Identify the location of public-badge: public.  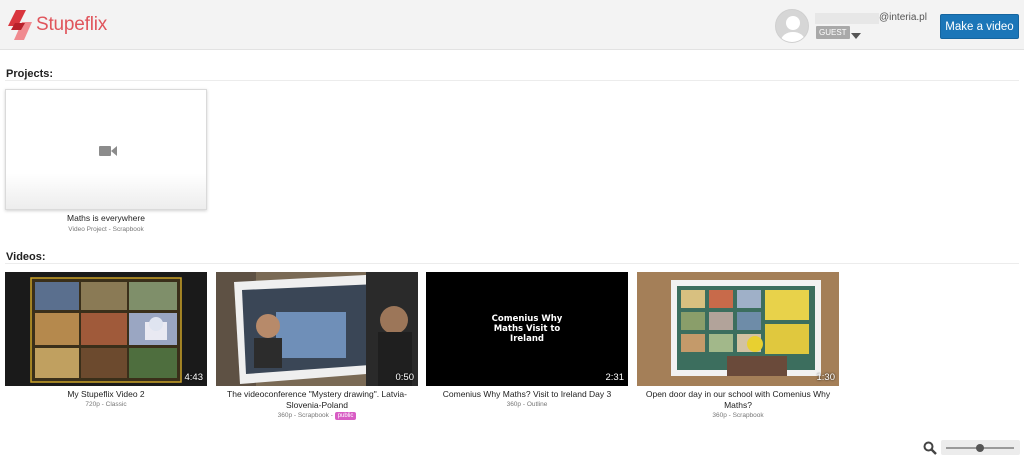
(345, 416).